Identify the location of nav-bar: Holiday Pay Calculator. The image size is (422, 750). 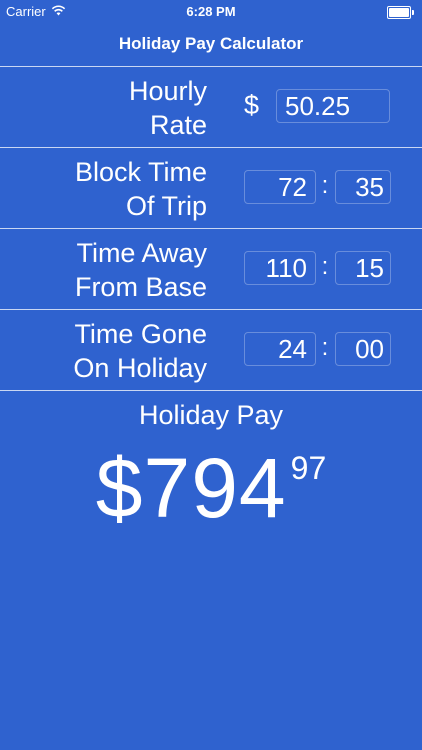
(211, 45).